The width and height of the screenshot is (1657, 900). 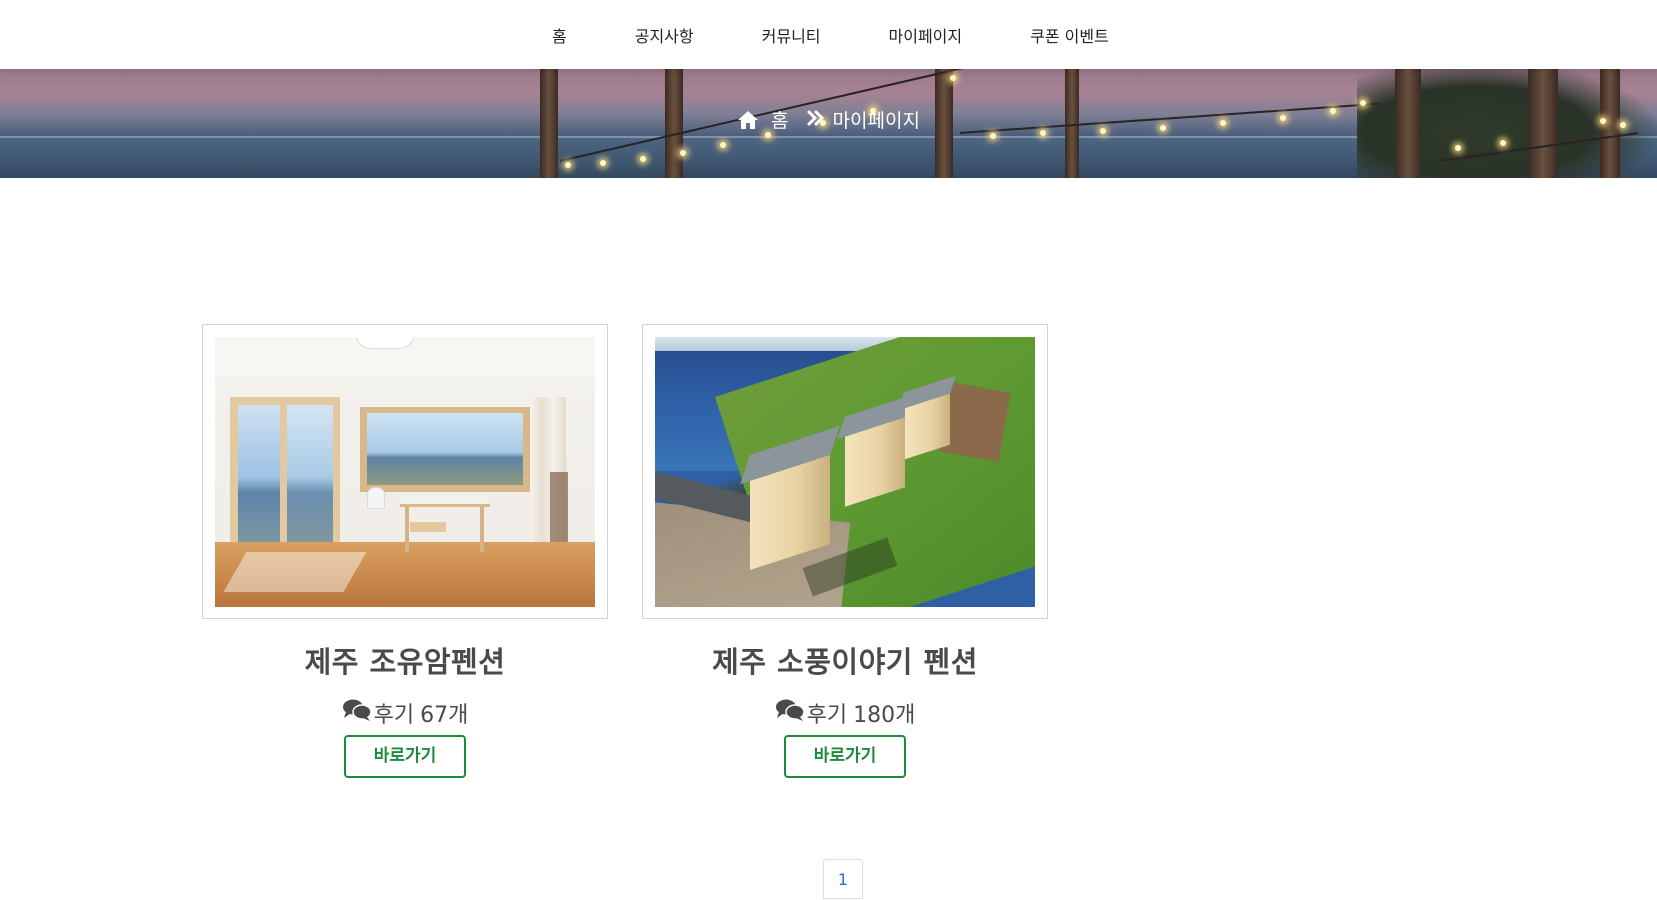 I want to click on window-glass, so click(x=445, y=449).